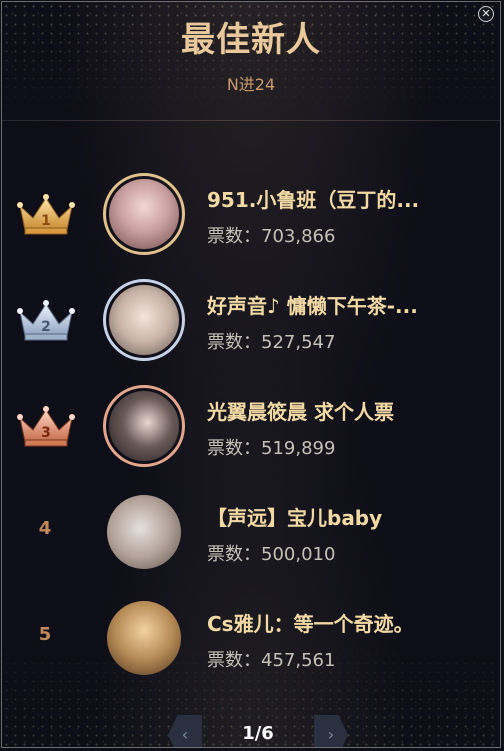  I want to click on bronze-crown-icon: 3, so click(46, 426).